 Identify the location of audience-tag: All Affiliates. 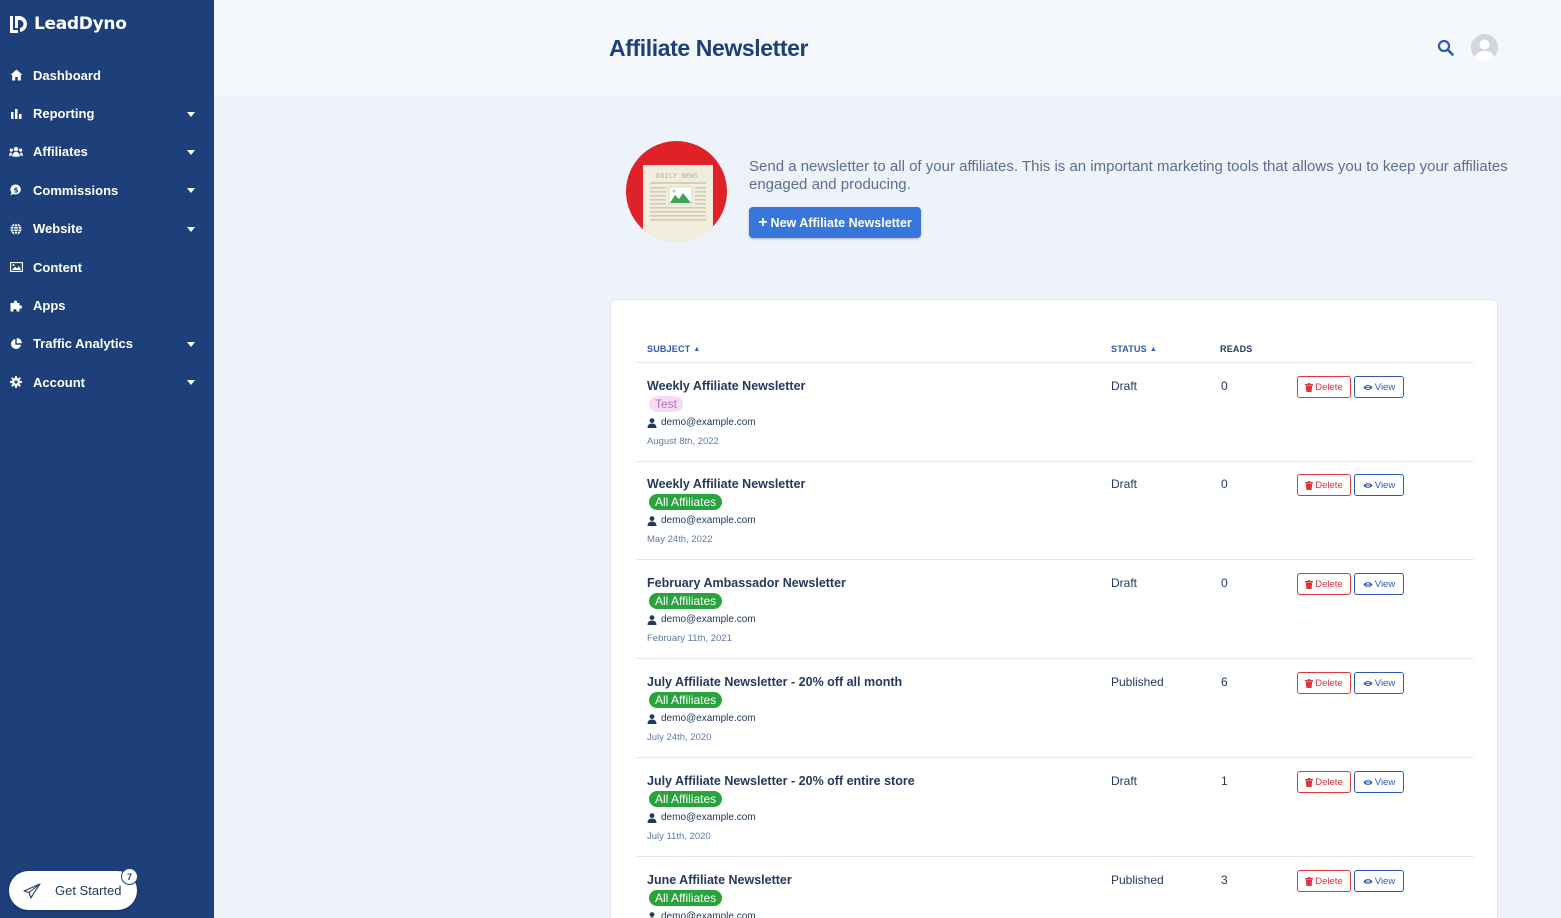
(686, 700).